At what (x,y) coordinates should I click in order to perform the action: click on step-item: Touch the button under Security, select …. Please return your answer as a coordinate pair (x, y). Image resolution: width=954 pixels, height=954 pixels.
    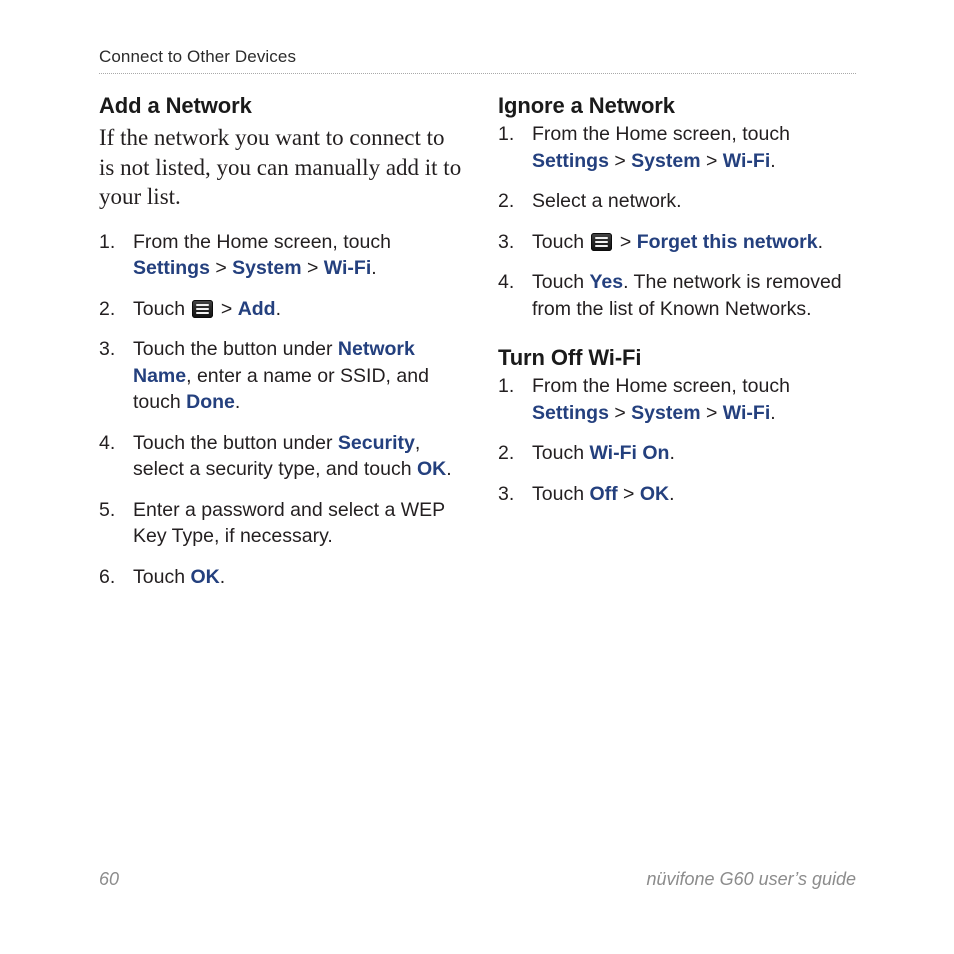
    Looking at the image, I should click on (281, 456).